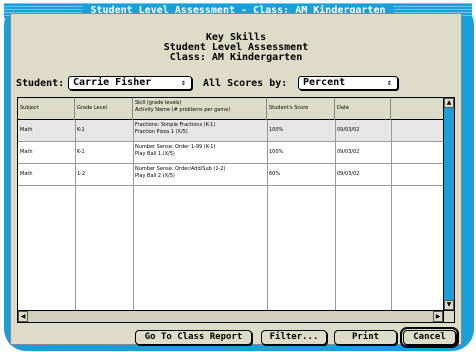  I want to click on header-grade-level: Grade Level, so click(104, 109).